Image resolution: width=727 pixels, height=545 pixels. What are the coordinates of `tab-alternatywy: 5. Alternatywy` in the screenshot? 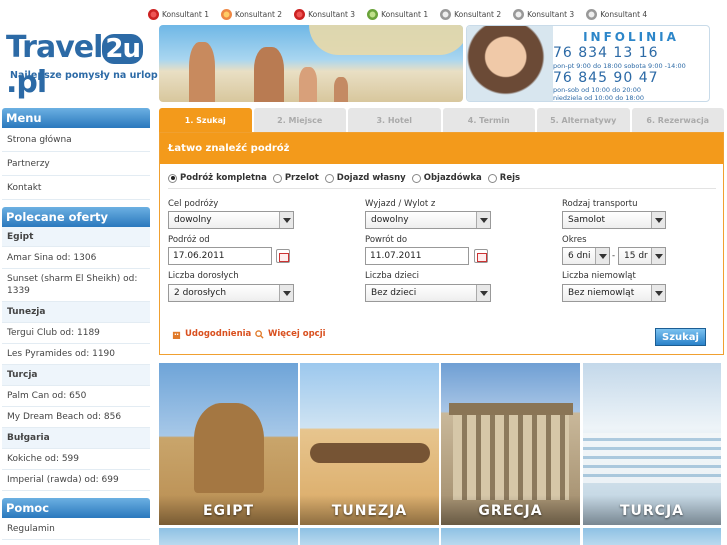 It's located at (583, 120).